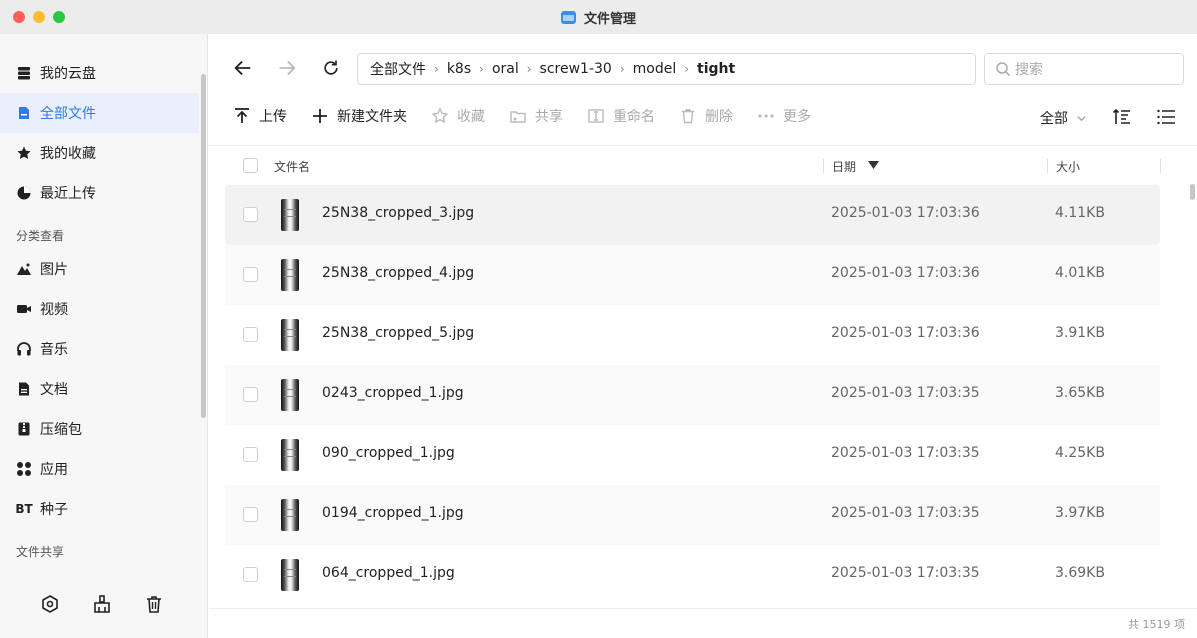 Image resolution: width=1197 pixels, height=638 pixels. What do you see at coordinates (398, 69) in the screenshot?
I see `breadcrumb-item: 全部文件` at bounding box center [398, 69].